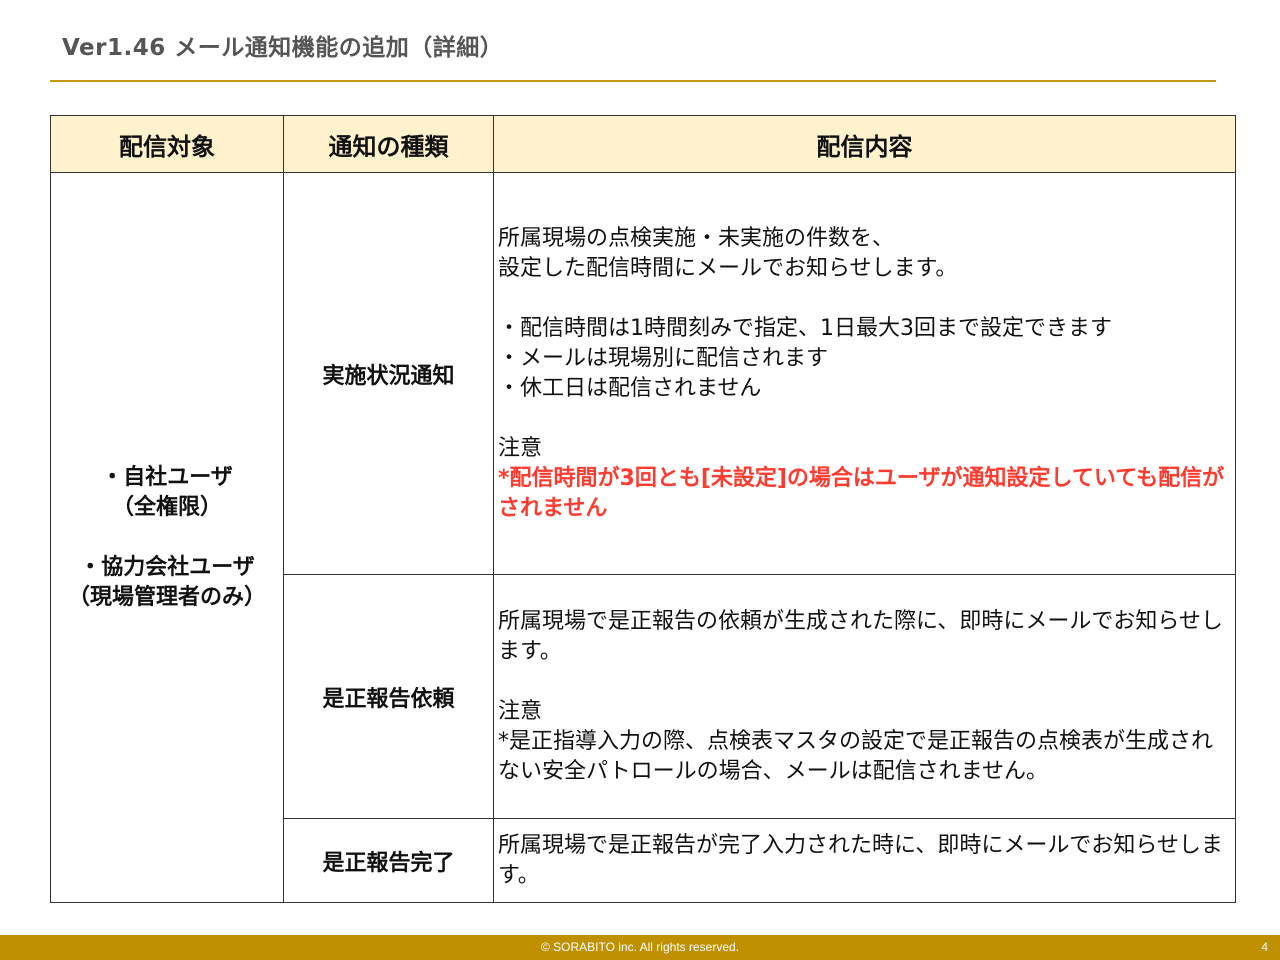  Describe the element at coordinates (167, 477) in the screenshot. I see `target-own-company: ・自社ユーザ` at that location.